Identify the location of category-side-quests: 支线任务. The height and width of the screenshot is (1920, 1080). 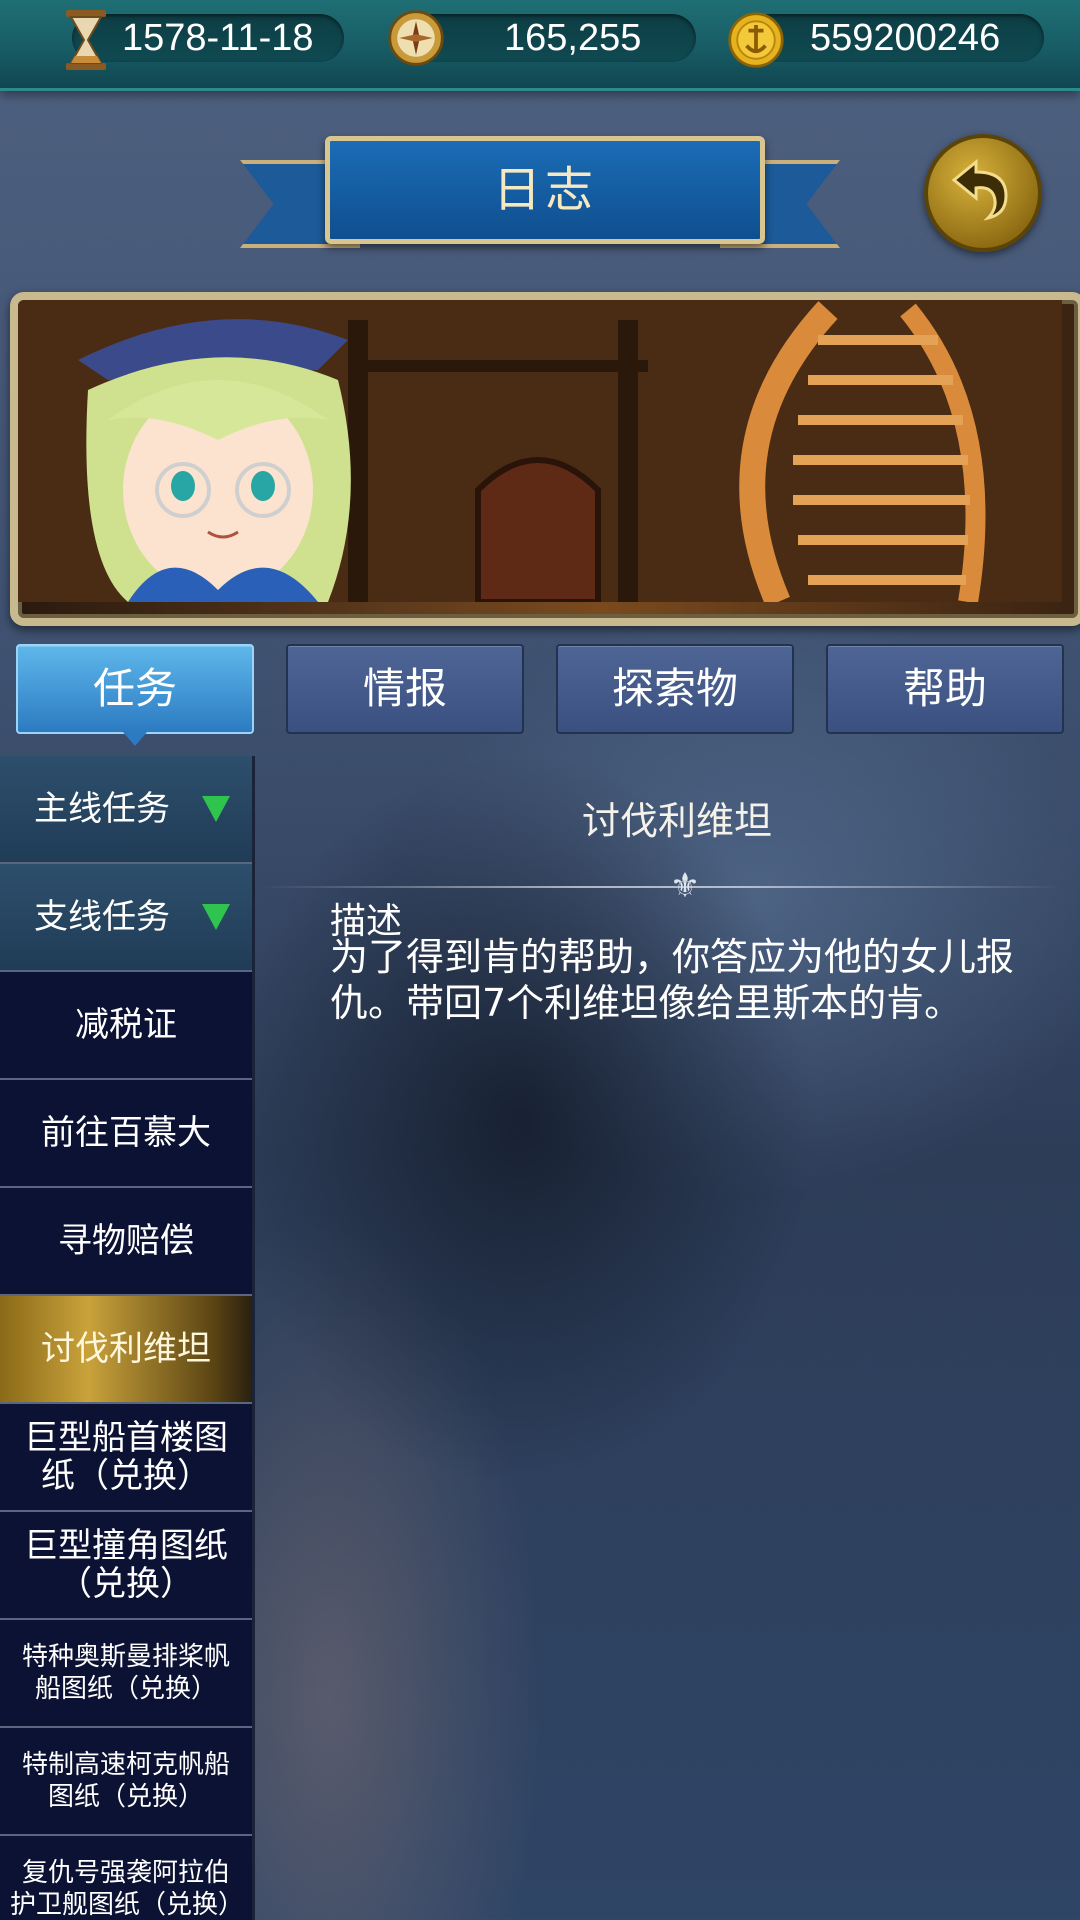
(126, 918).